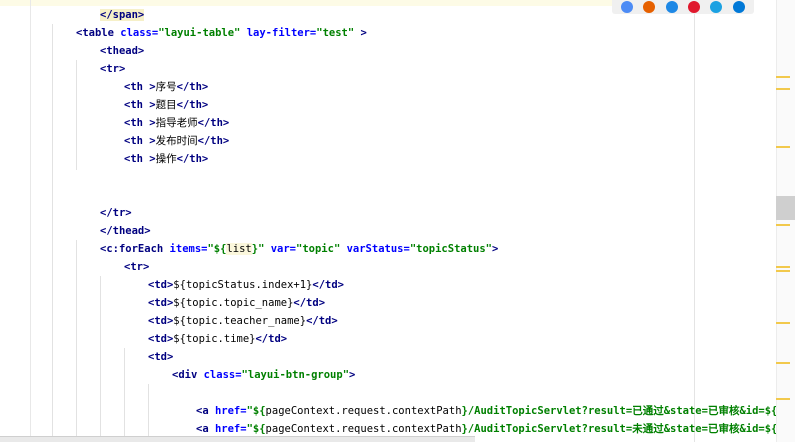 The width and height of the screenshot is (795, 442). What do you see at coordinates (281, 33) in the screenshot?
I see `code-token: lay-filter=` at bounding box center [281, 33].